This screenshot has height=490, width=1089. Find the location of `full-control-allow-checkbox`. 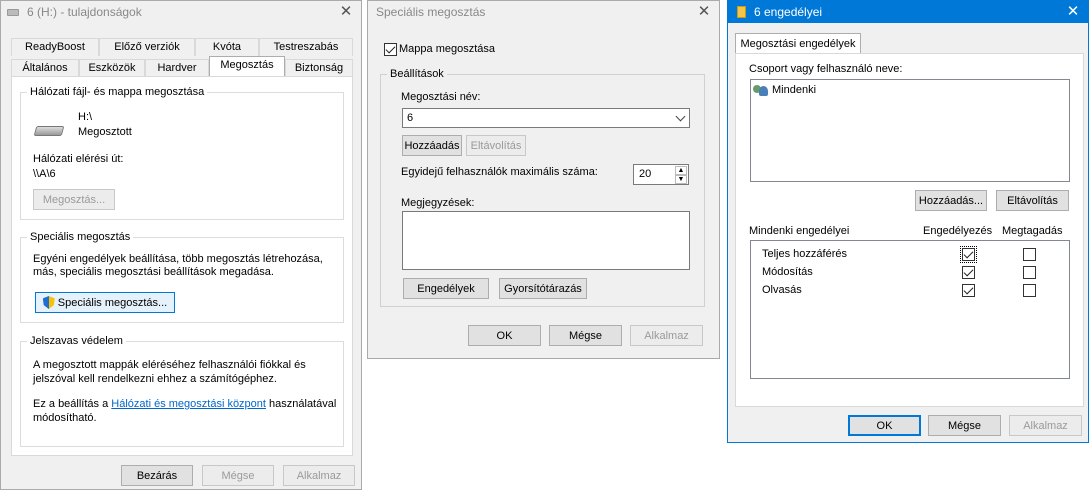

full-control-allow-checkbox is located at coordinates (968, 254).